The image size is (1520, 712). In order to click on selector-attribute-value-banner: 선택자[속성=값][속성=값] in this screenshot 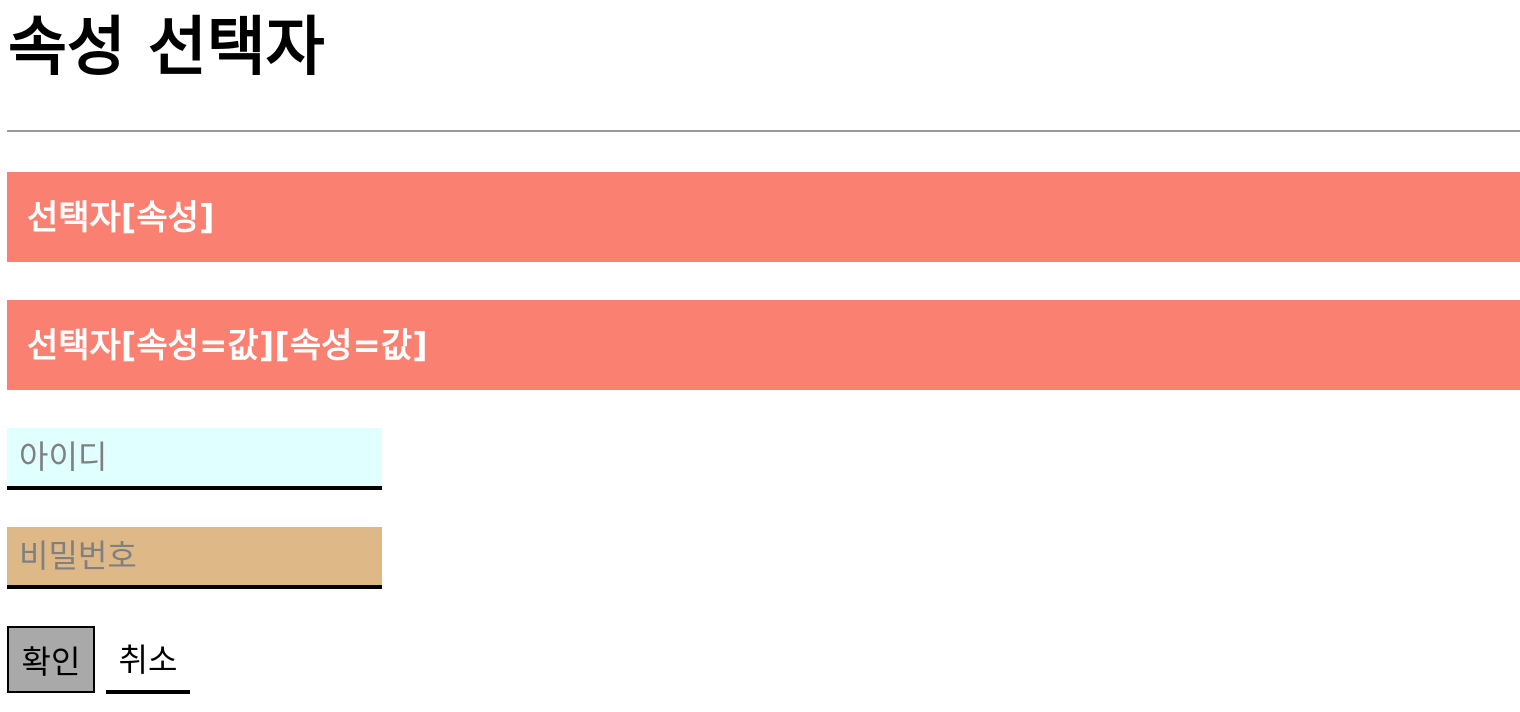, I will do `click(763, 345)`.